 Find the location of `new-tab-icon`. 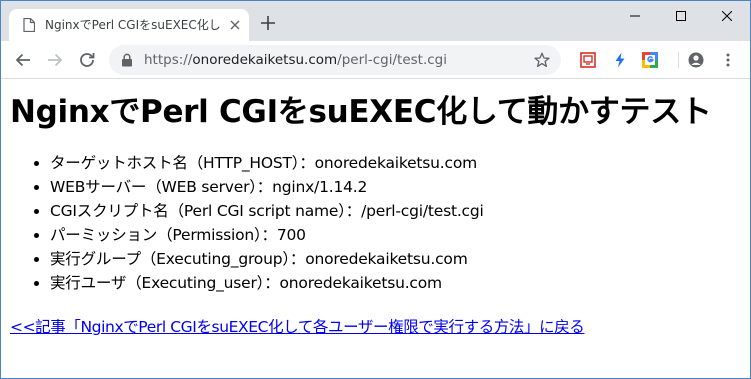

new-tab-icon is located at coordinates (268, 23).